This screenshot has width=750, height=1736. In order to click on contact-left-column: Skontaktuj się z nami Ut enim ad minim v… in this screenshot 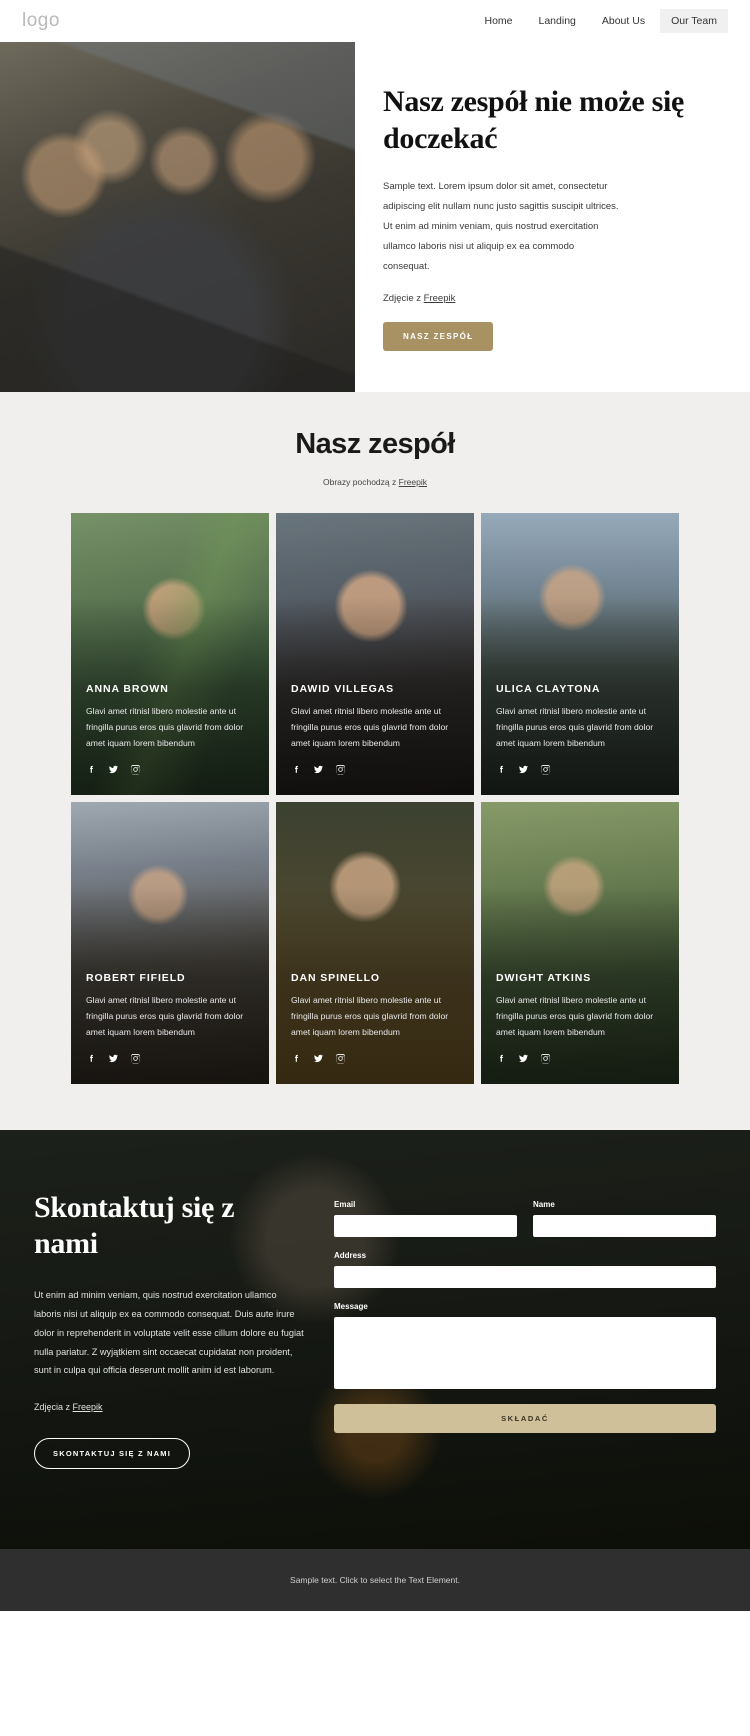, I will do `click(169, 1330)`.